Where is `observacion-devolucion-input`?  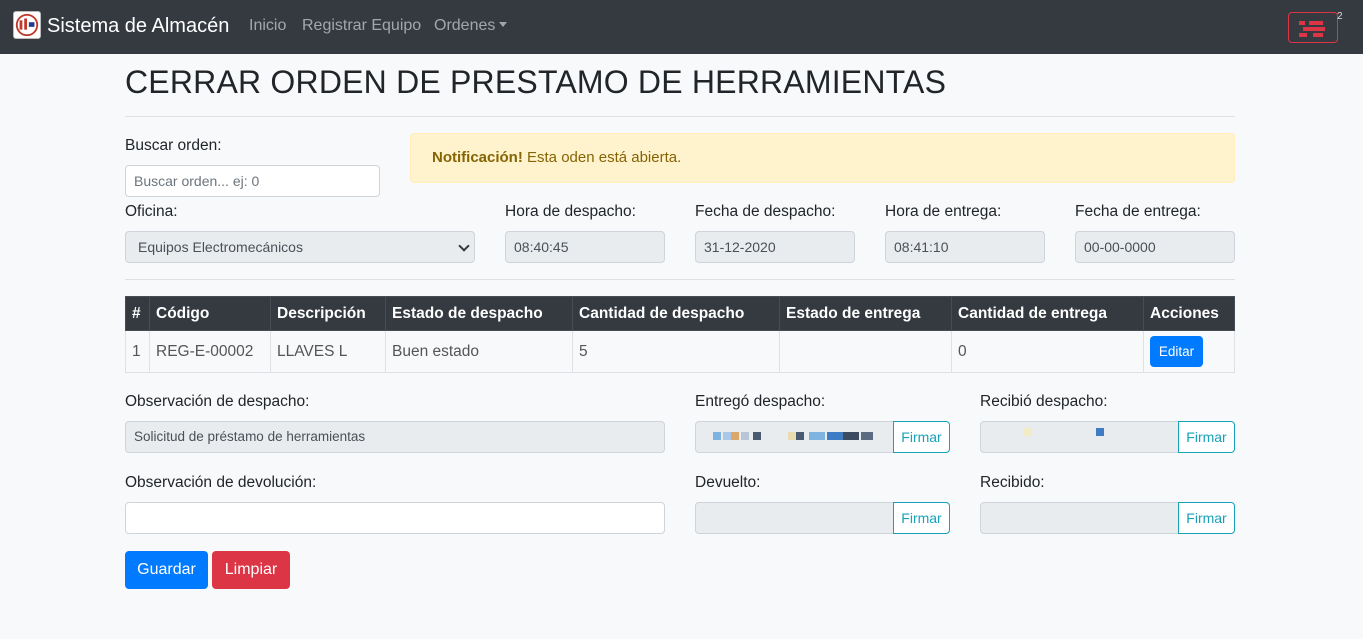
observacion-devolucion-input is located at coordinates (395, 518).